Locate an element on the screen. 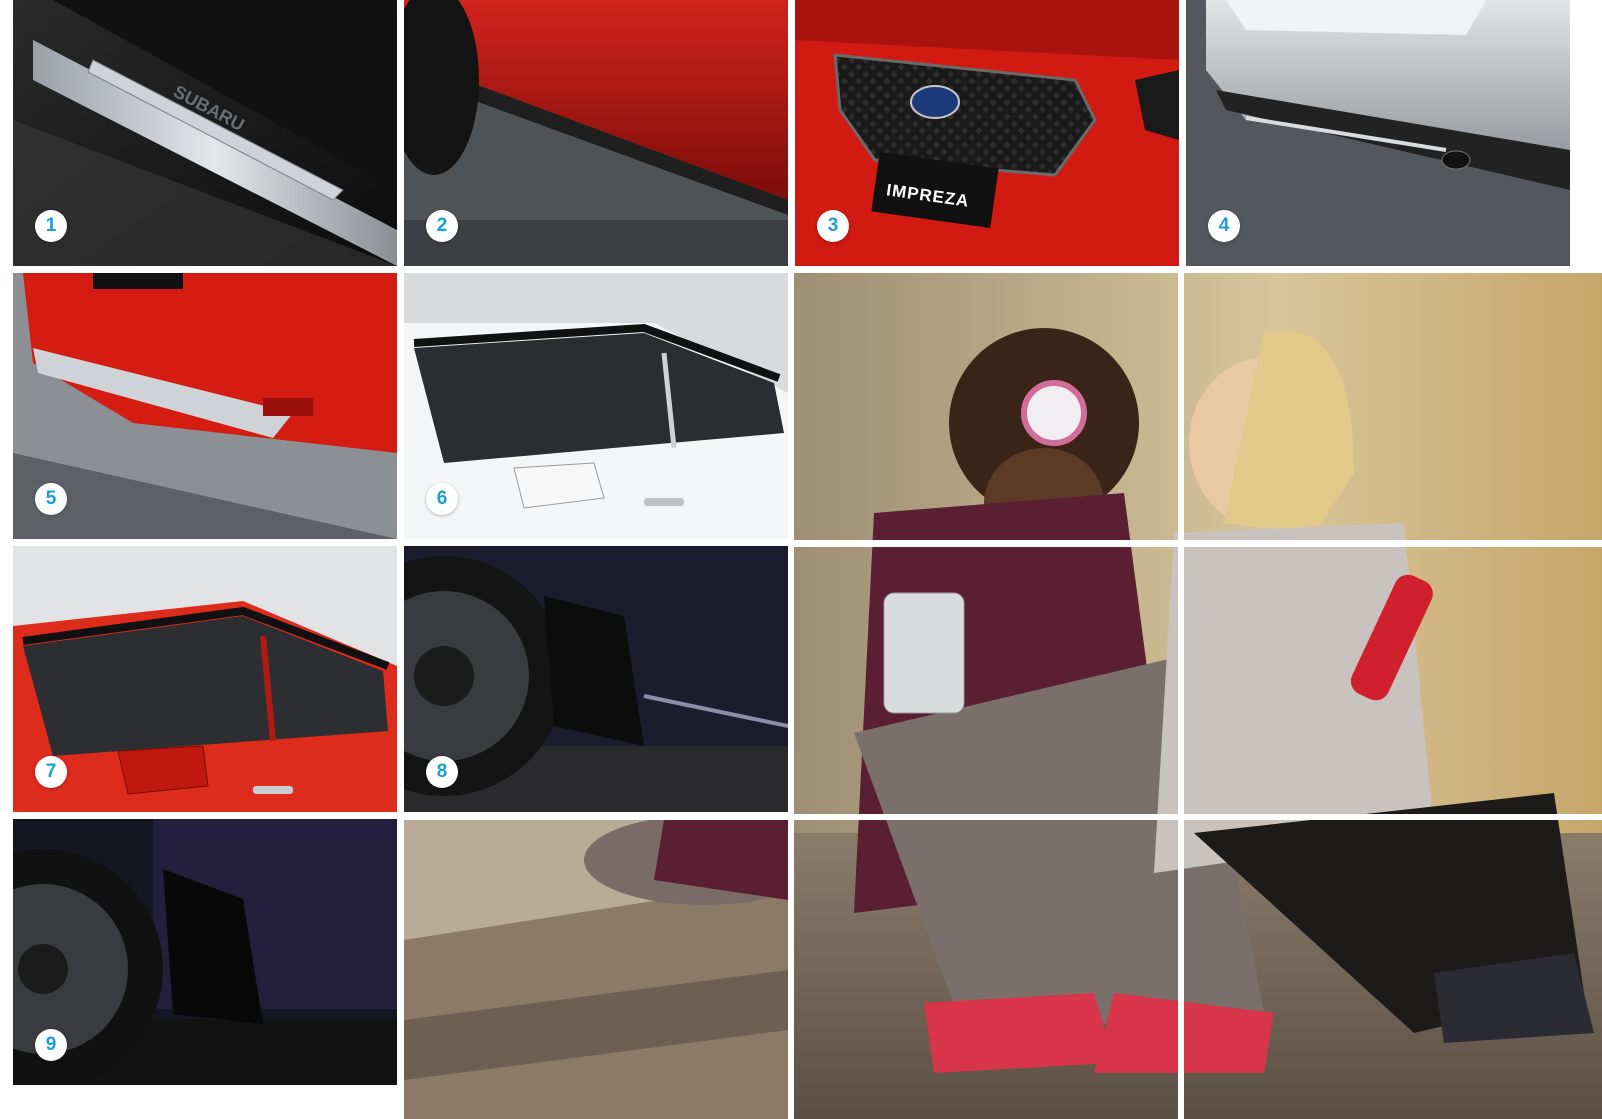 The height and width of the screenshot is (1119, 1602). side-skirt-photo is located at coordinates (596, 133).